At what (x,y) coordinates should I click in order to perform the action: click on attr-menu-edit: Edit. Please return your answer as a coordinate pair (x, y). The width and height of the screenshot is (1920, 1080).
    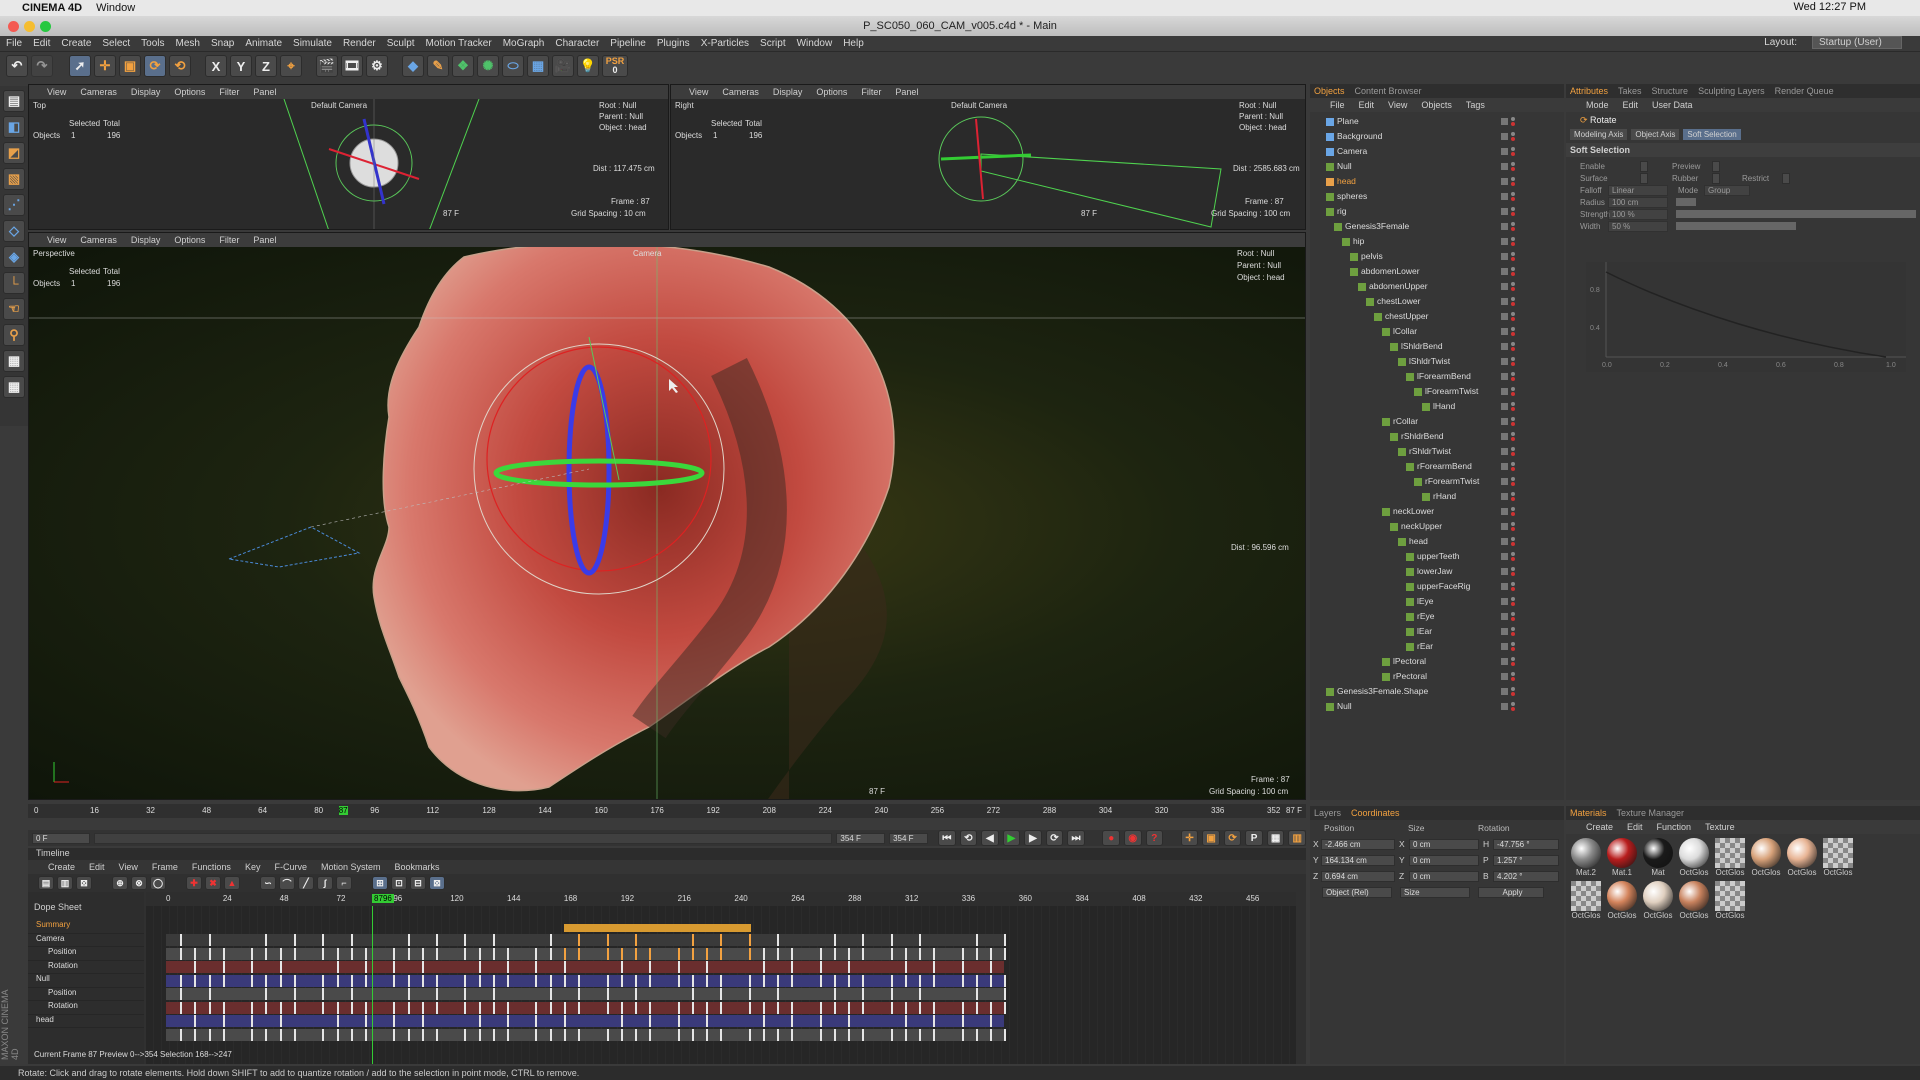
    Looking at the image, I should click on (1631, 105).